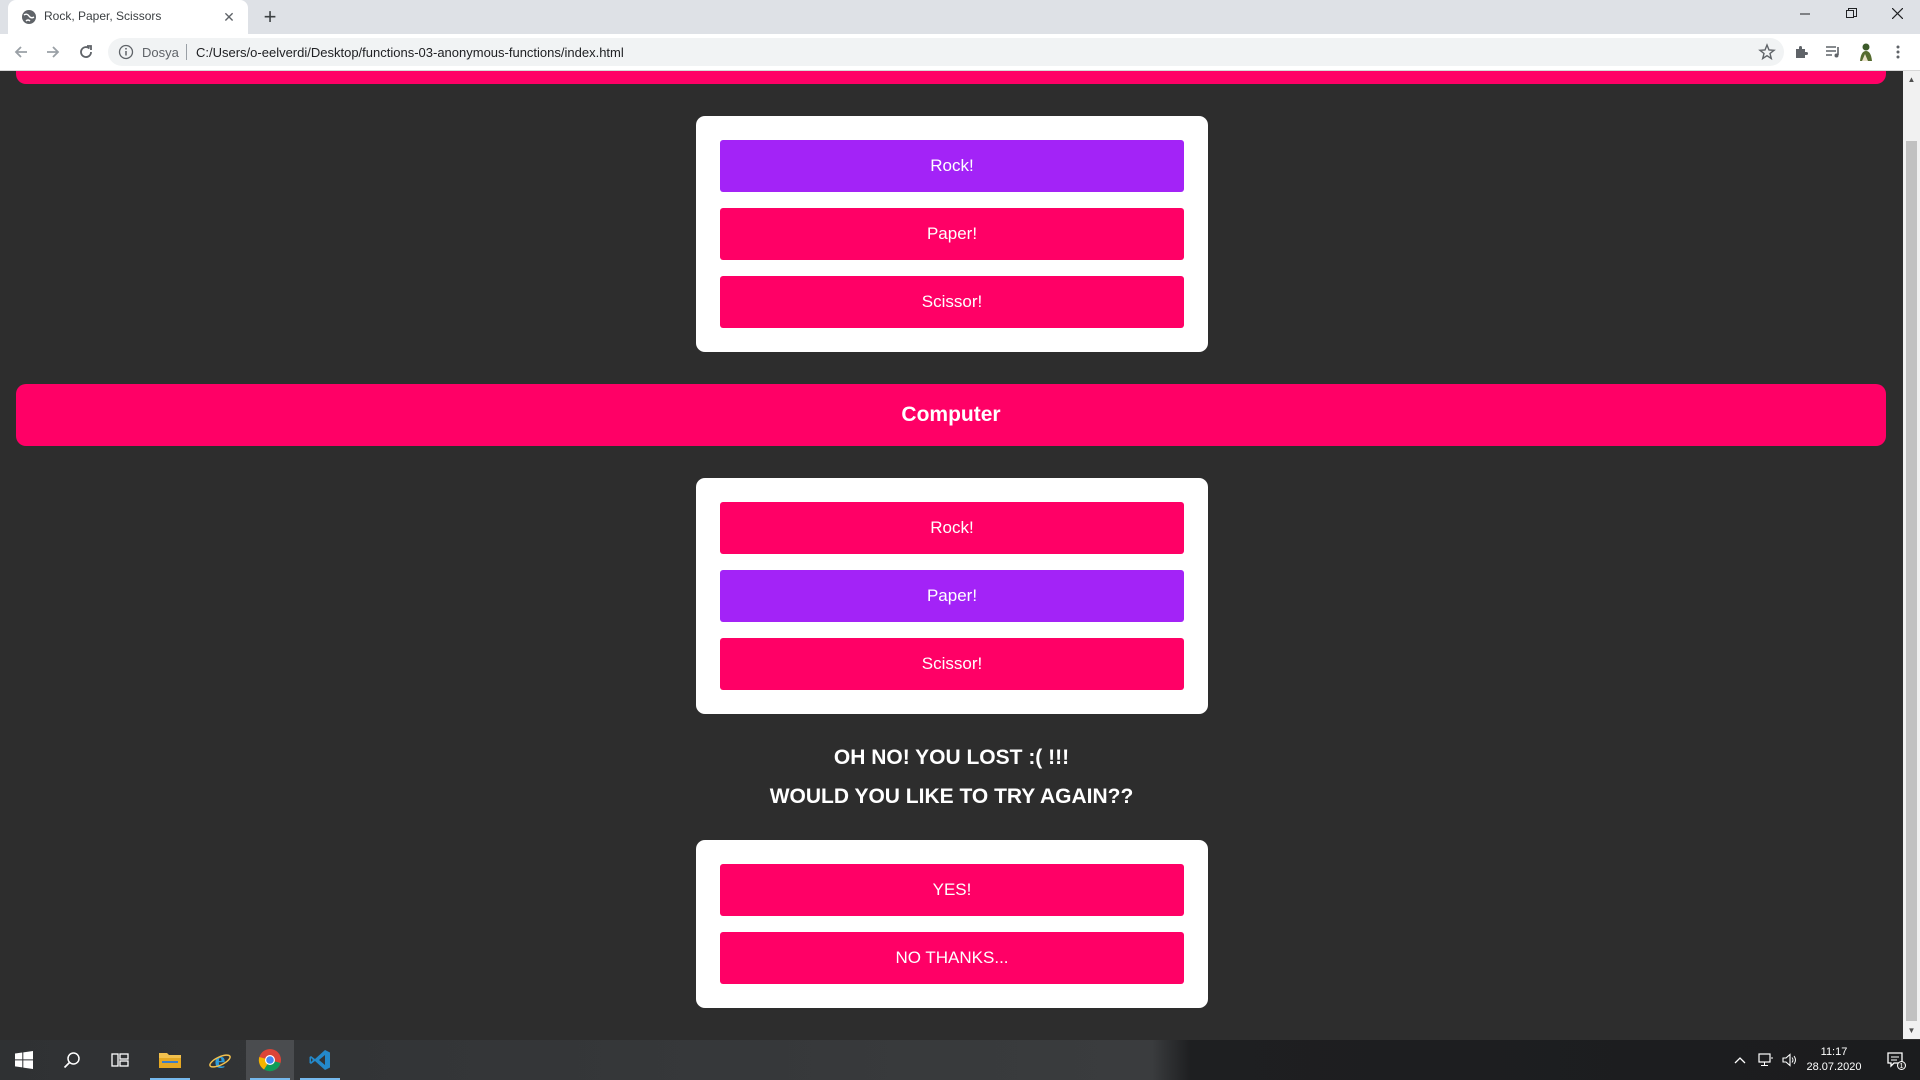 Image resolution: width=1920 pixels, height=1080 pixels. Describe the element at coordinates (951, 757) in the screenshot. I see `result-message: OH NO! YOU LOST :( !!!` at that location.